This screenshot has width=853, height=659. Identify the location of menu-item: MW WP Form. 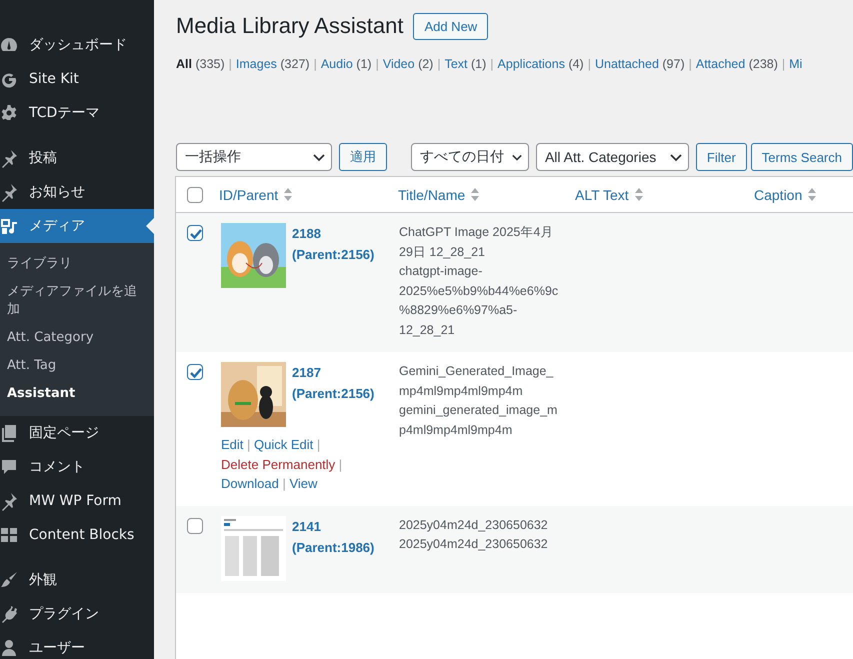
(77, 501).